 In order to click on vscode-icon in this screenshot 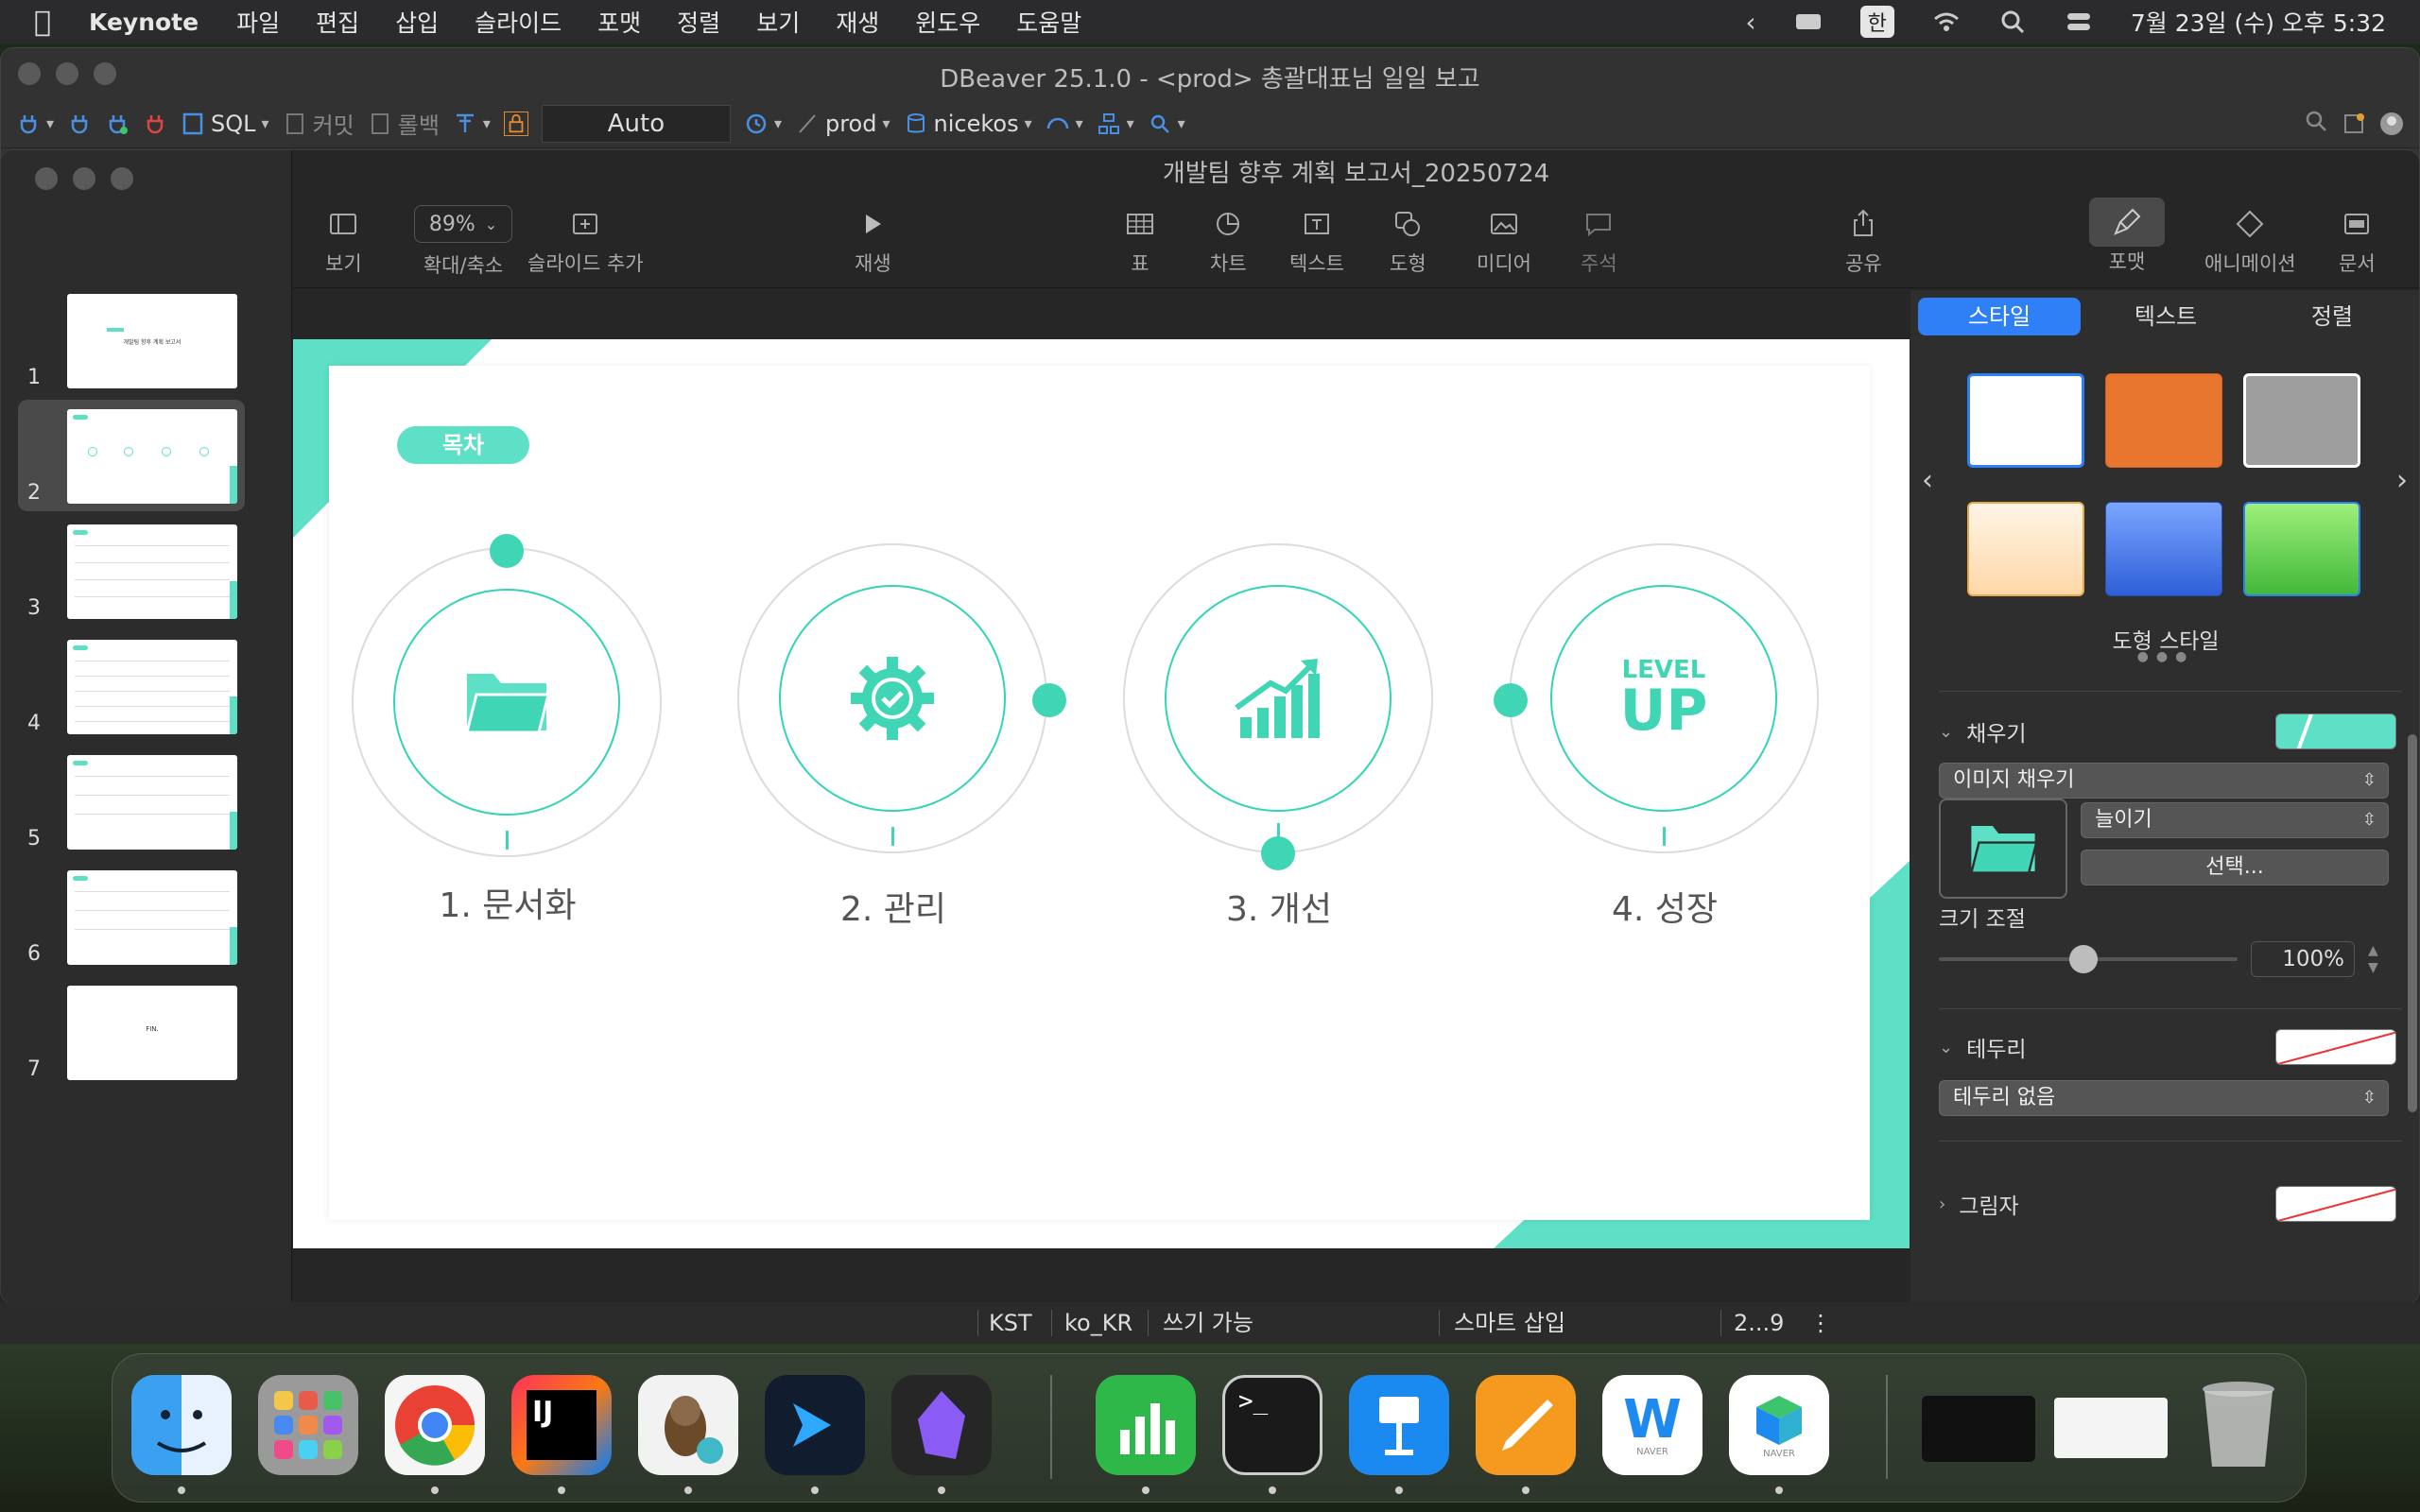, I will do `click(815, 1425)`.